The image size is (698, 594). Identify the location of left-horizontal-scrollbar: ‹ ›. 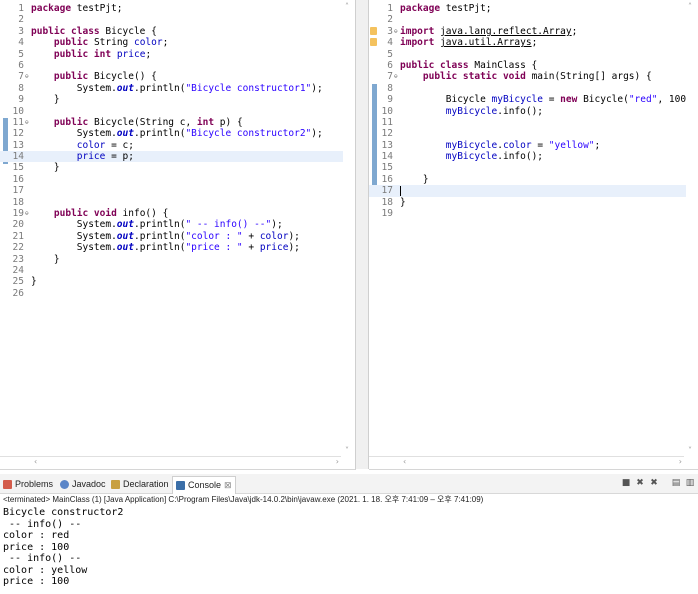
(170, 462).